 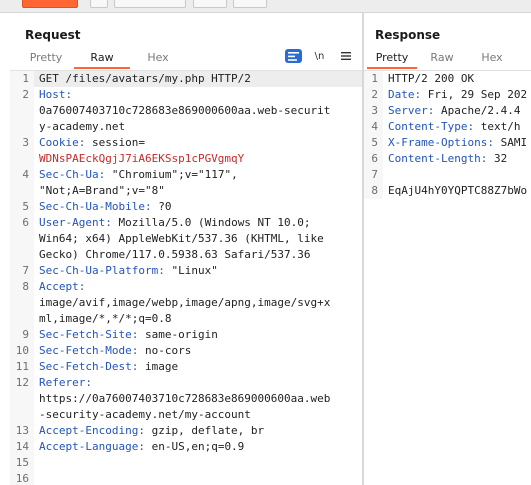 What do you see at coordinates (198, 271) in the screenshot?
I see `line-text: Sec-Ch-Ua-Platform: "Linux"` at bounding box center [198, 271].